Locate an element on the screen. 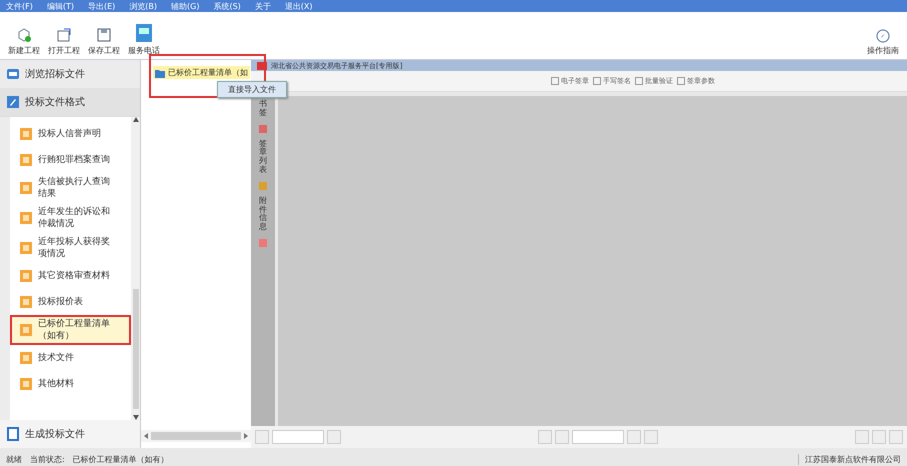 This screenshot has height=466, width=907. toolbar-button: 打开工程 is located at coordinates (64, 41).